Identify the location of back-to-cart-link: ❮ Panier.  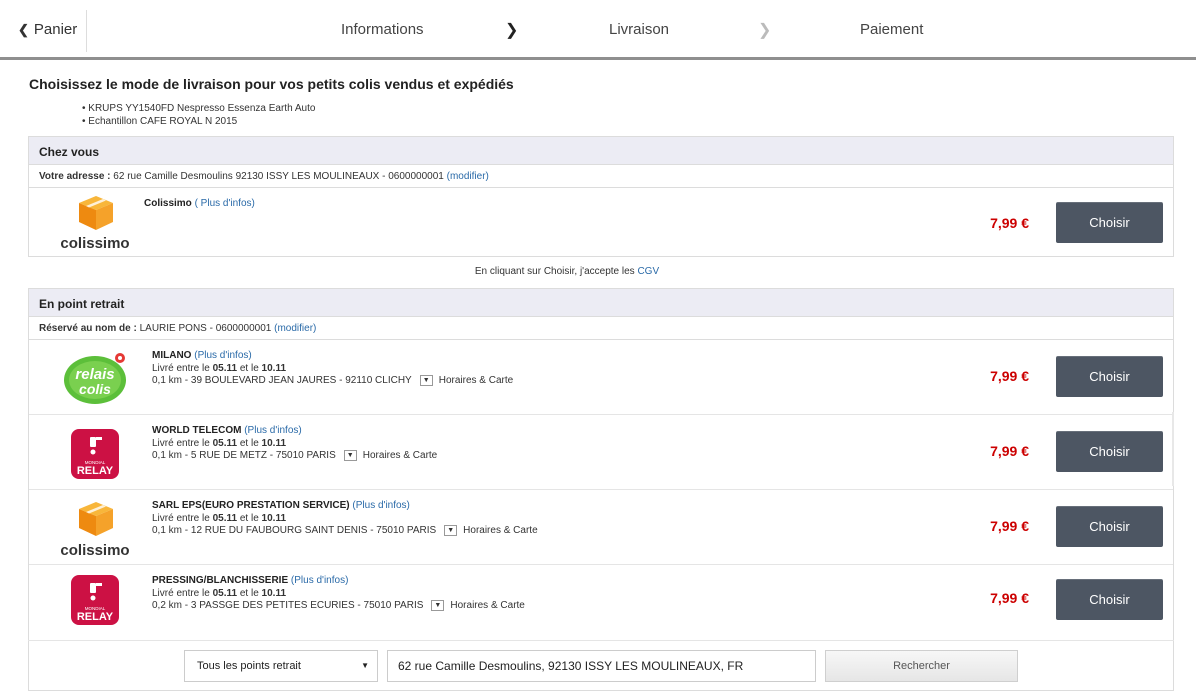
(47, 29).